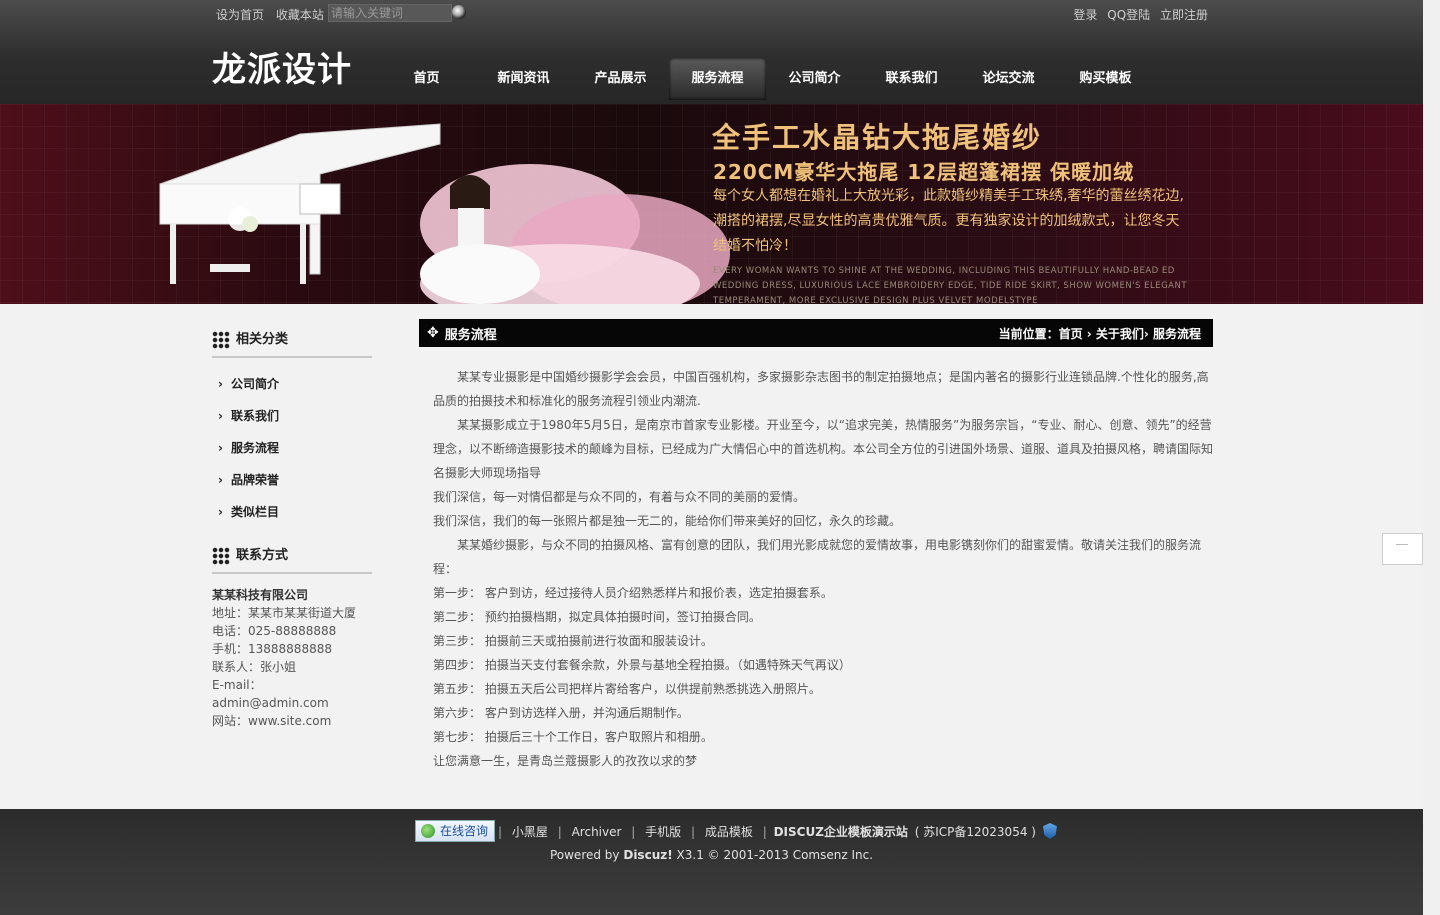 This screenshot has height=915, width=1440. I want to click on category-item-service: 服务流程, so click(292, 448).